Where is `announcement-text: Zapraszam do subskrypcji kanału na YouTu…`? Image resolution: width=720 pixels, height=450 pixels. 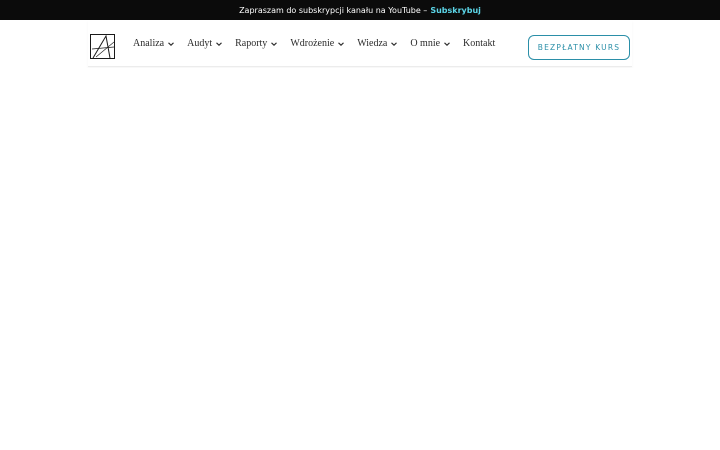
announcement-text: Zapraszam do subskrypcji kanału na YouTu… is located at coordinates (333, 10).